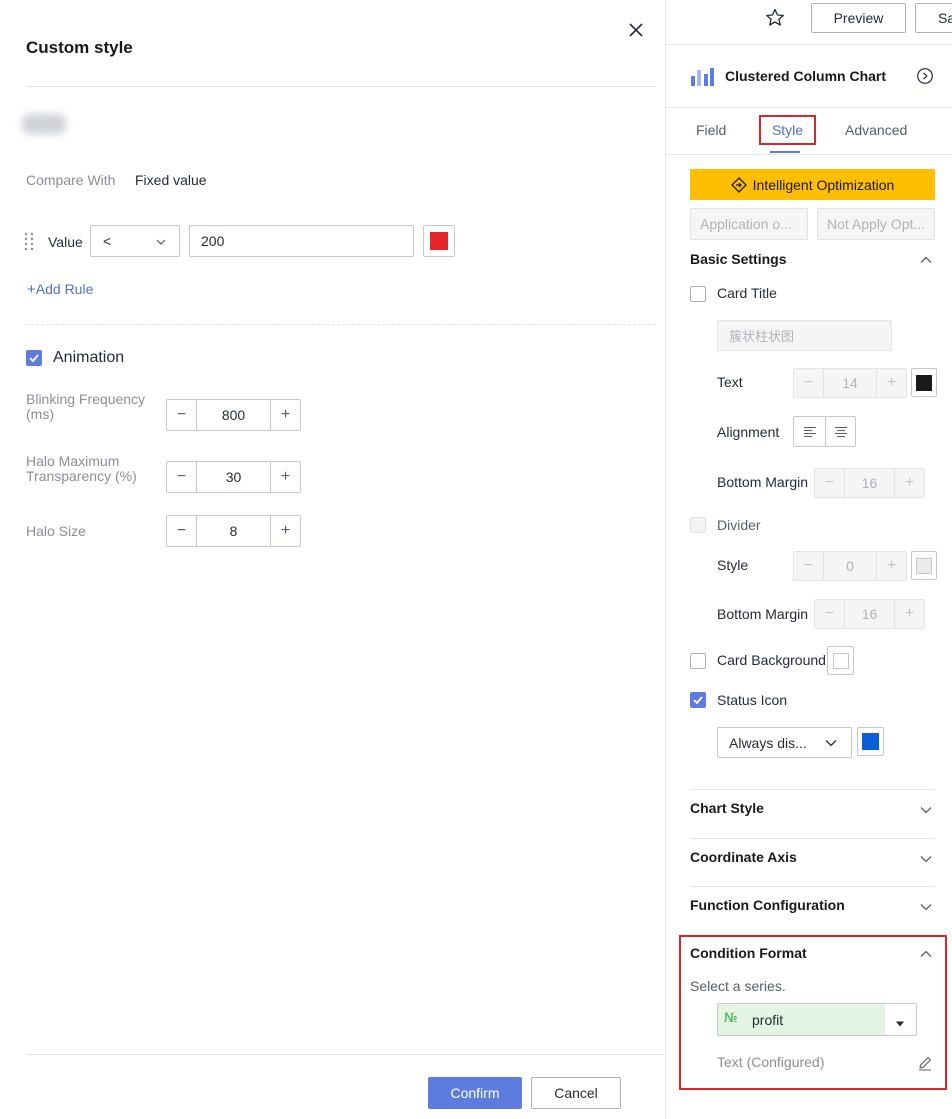  Describe the element at coordinates (475, 1093) in the screenshot. I see `confirm-button: Confirm` at that location.